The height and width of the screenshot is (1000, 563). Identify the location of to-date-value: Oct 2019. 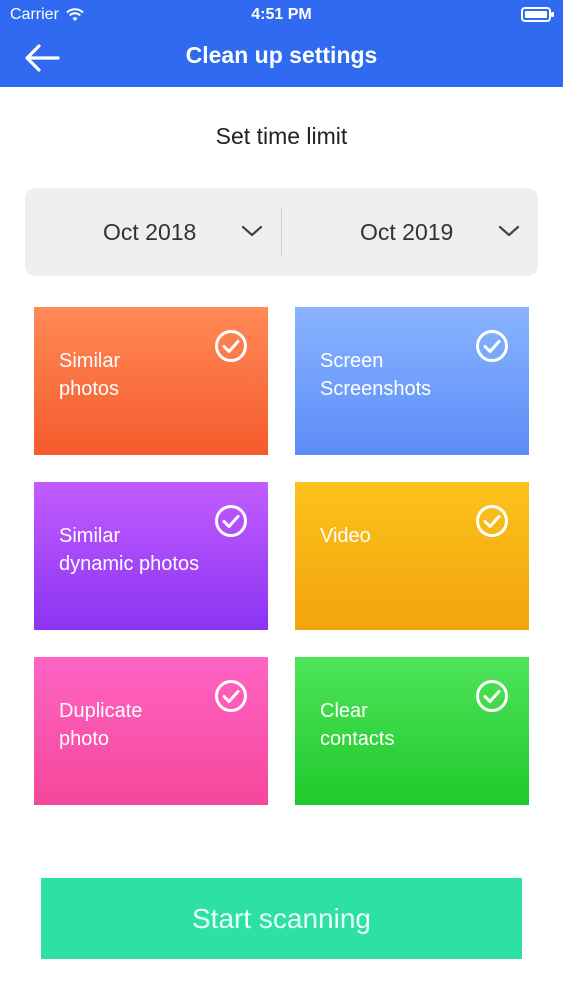
(407, 232).